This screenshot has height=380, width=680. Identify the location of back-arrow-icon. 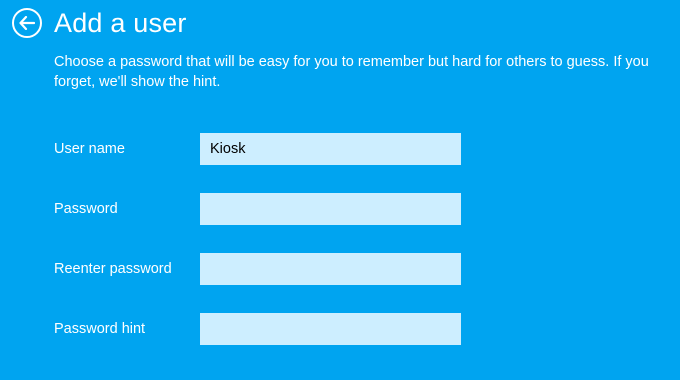
(27, 23).